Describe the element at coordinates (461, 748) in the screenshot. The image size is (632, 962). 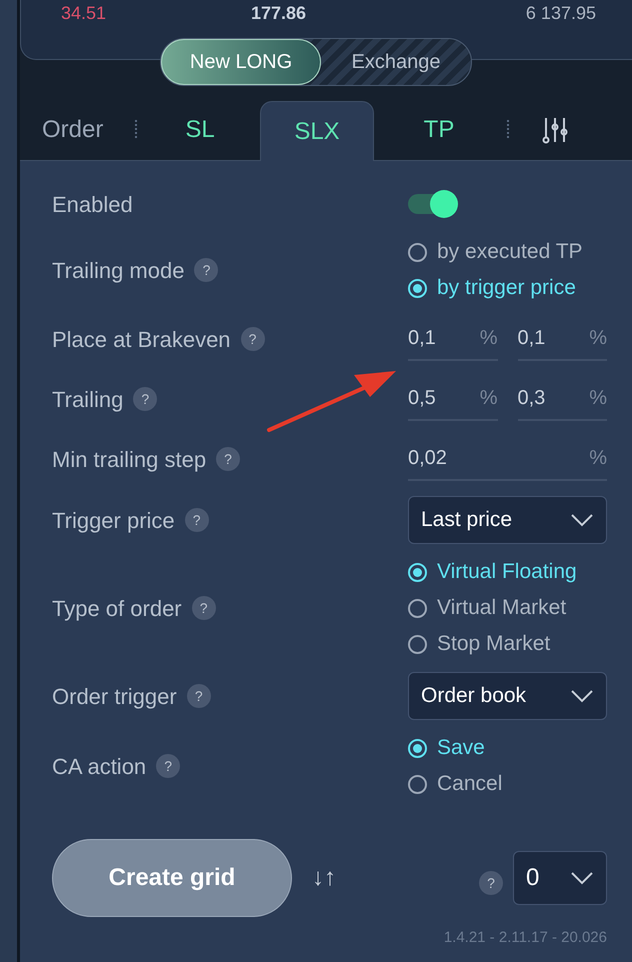
I see `radio-label: Save` at that location.